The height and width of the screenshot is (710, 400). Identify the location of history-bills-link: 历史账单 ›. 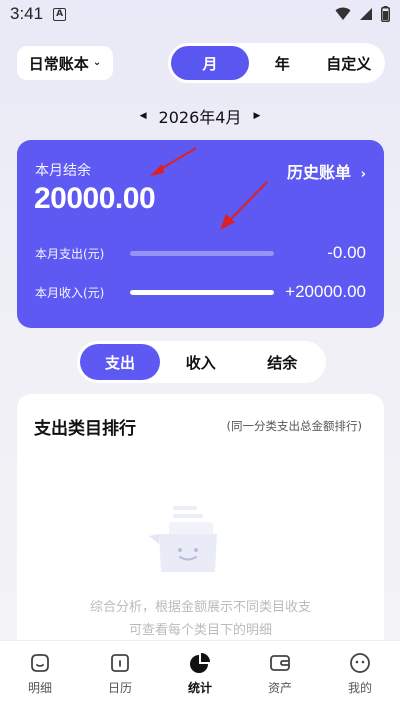
(326, 171).